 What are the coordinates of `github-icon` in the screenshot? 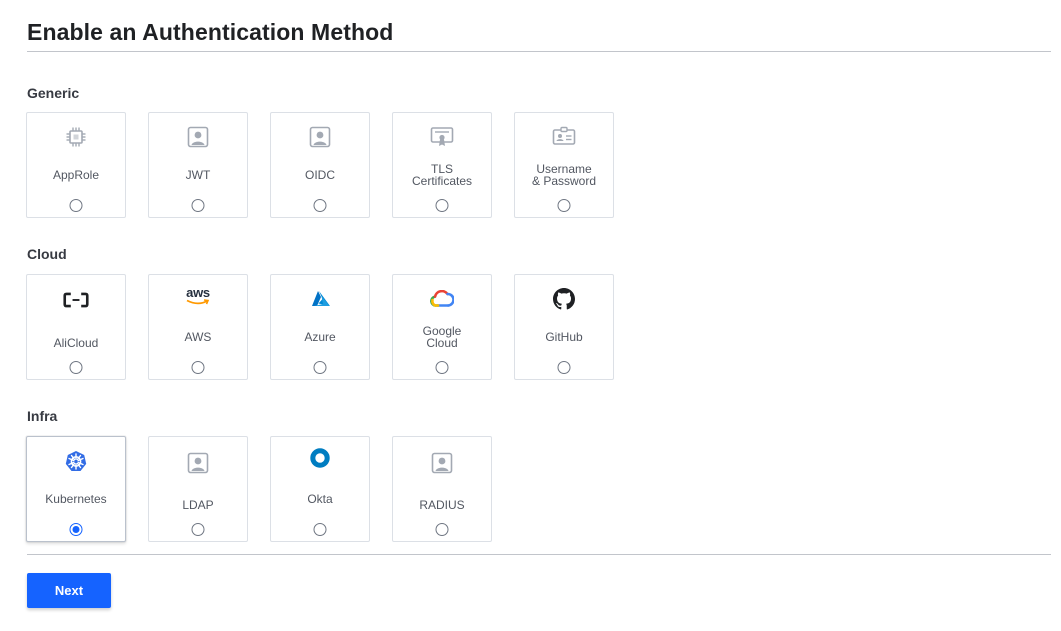 It's located at (564, 299).